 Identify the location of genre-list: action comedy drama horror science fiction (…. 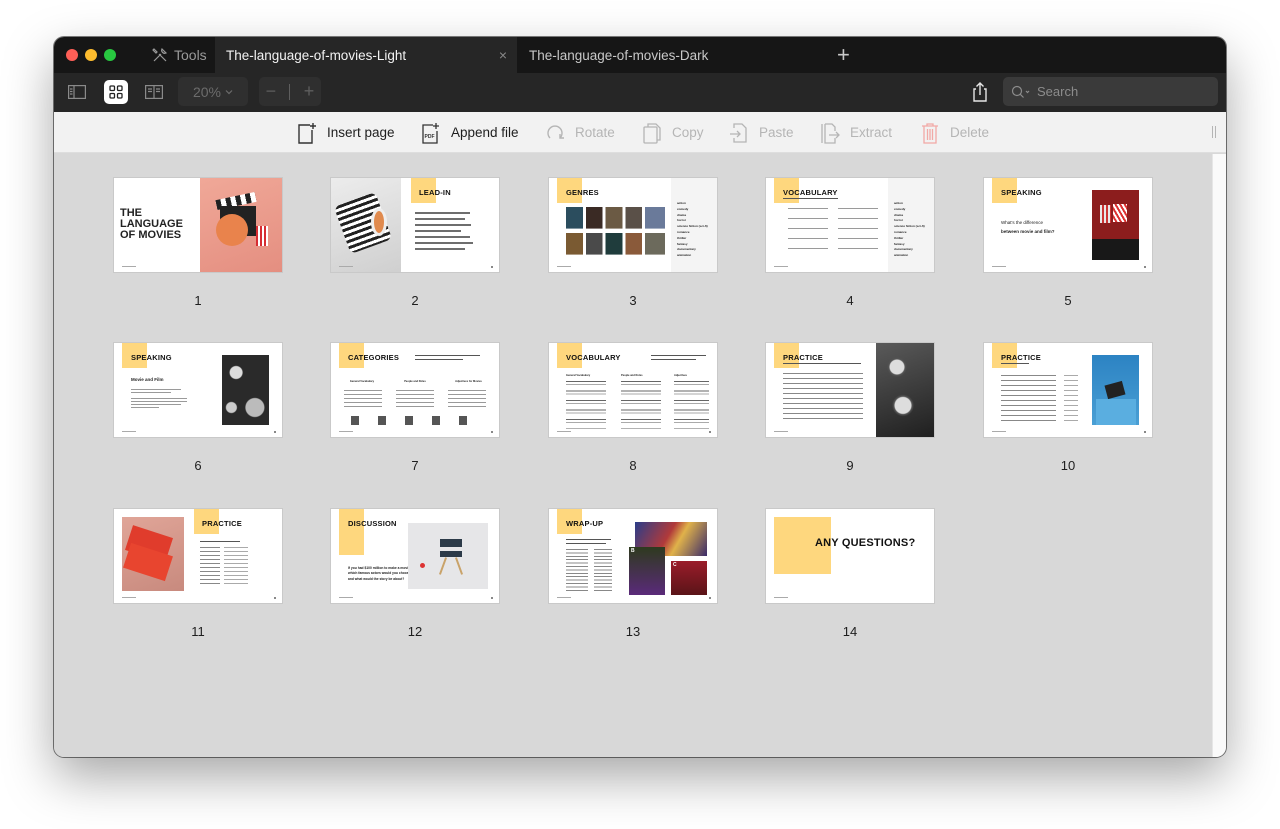
(909, 229).